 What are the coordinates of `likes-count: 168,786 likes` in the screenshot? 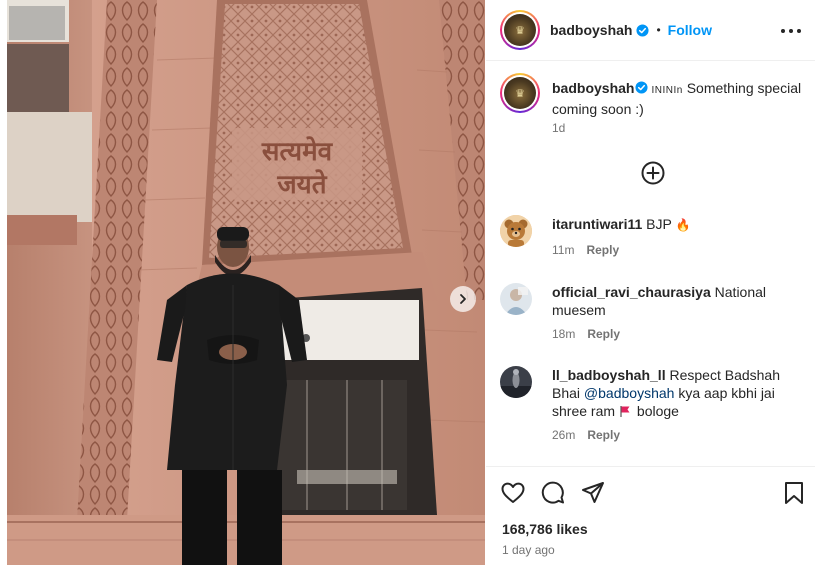 It's located at (545, 529).